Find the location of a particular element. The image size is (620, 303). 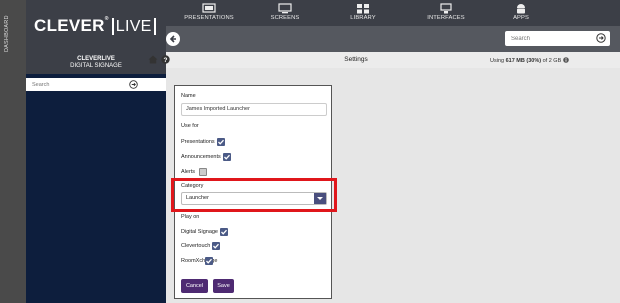

presentations-label: Presentations is located at coordinates (198, 142).